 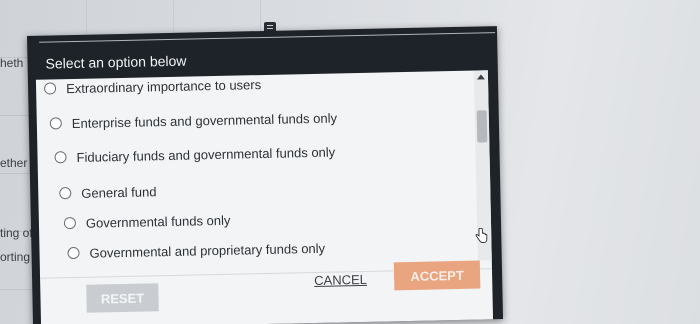 What do you see at coordinates (163, 86) in the screenshot?
I see `option-label: Extraordinary importance to users` at bounding box center [163, 86].